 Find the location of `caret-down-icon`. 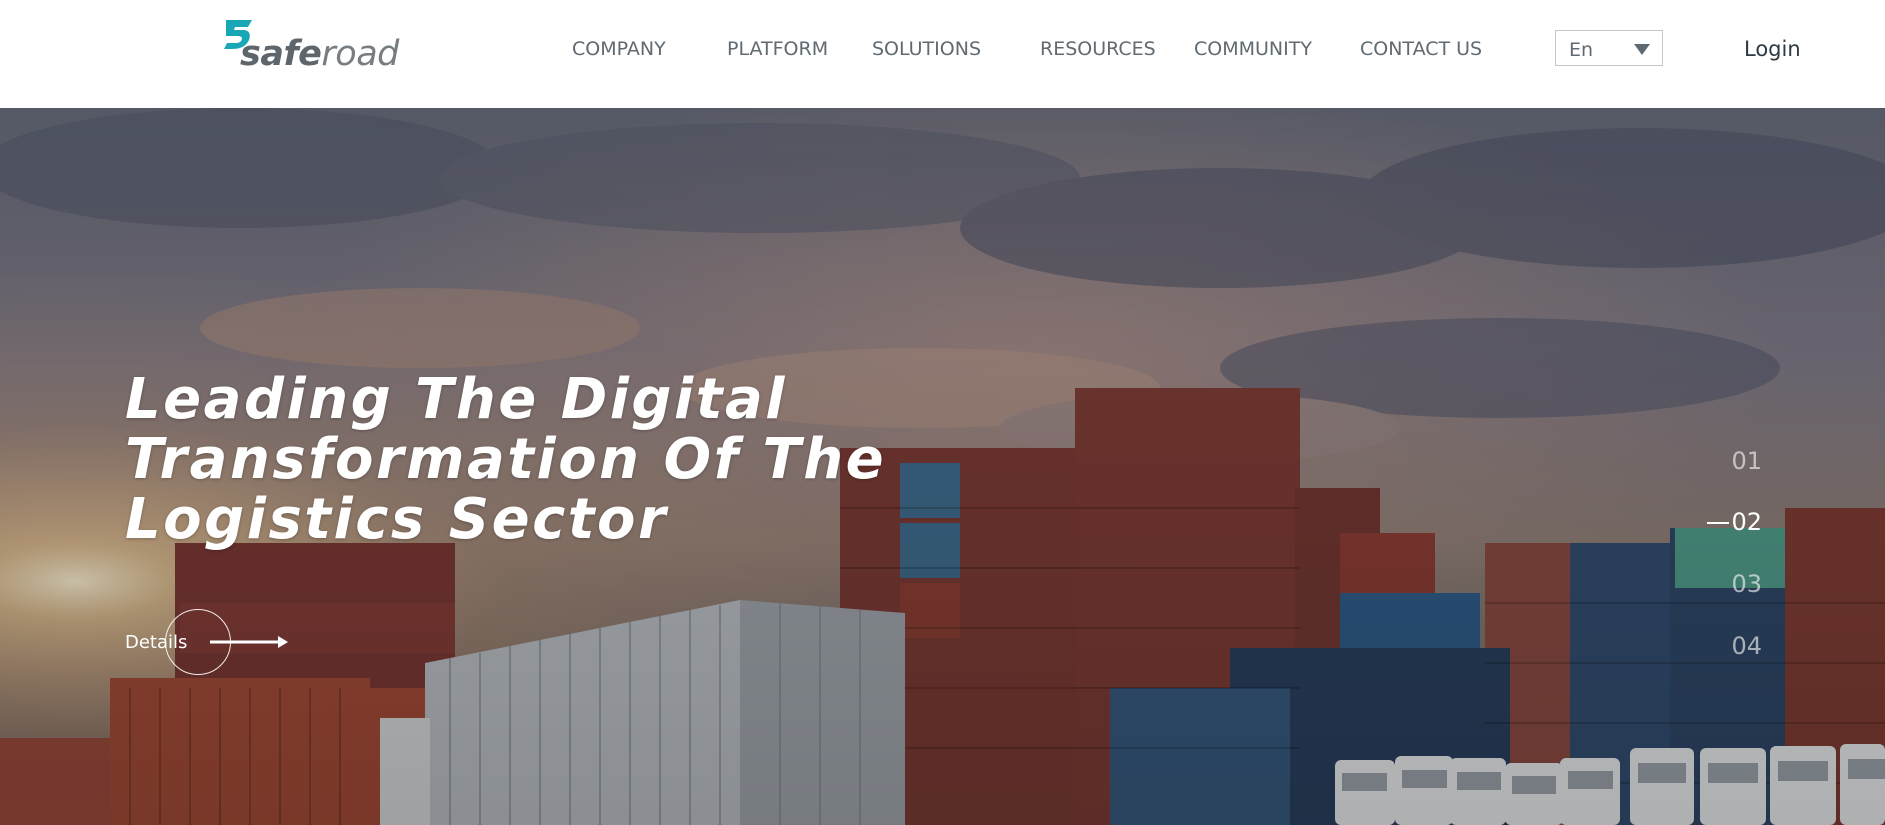

caret-down-icon is located at coordinates (1642, 49).